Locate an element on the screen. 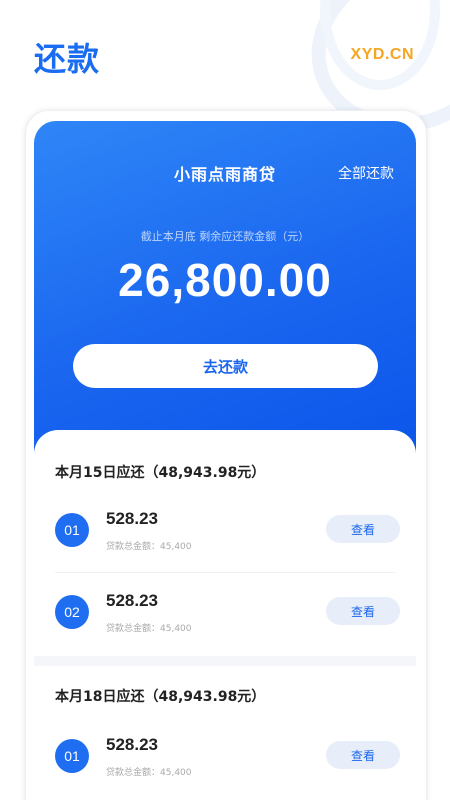 The height and width of the screenshot is (800, 450). item-index-badge: 02 is located at coordinates (72, 612).